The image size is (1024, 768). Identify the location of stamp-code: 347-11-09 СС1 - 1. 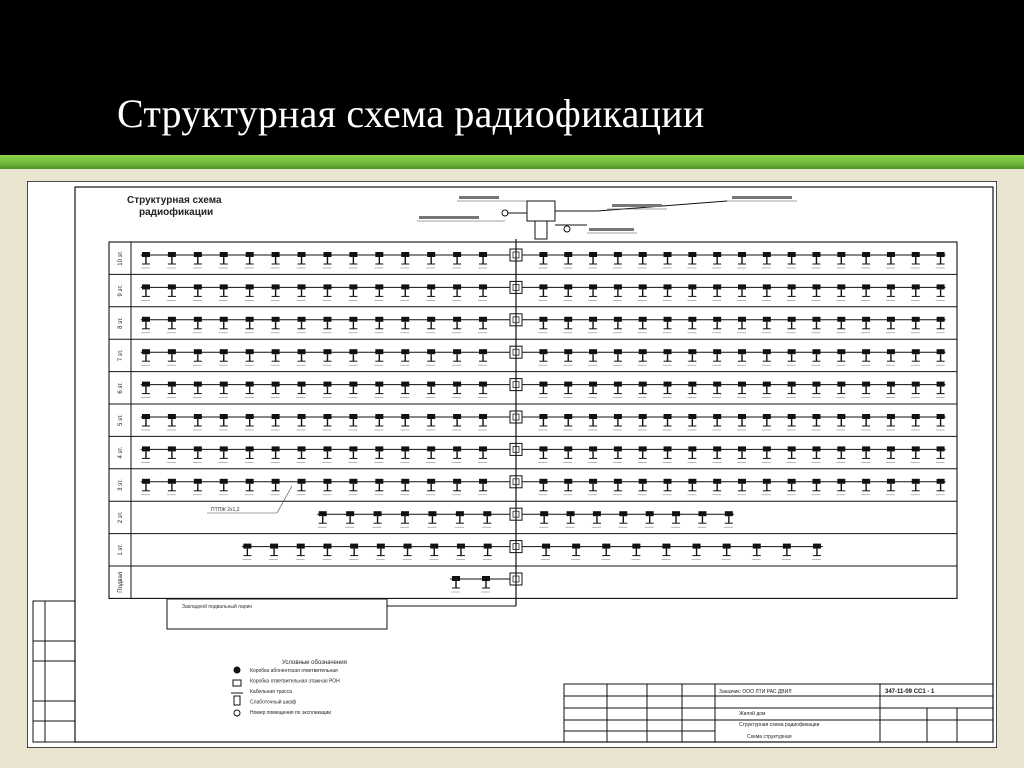
(910, 692).